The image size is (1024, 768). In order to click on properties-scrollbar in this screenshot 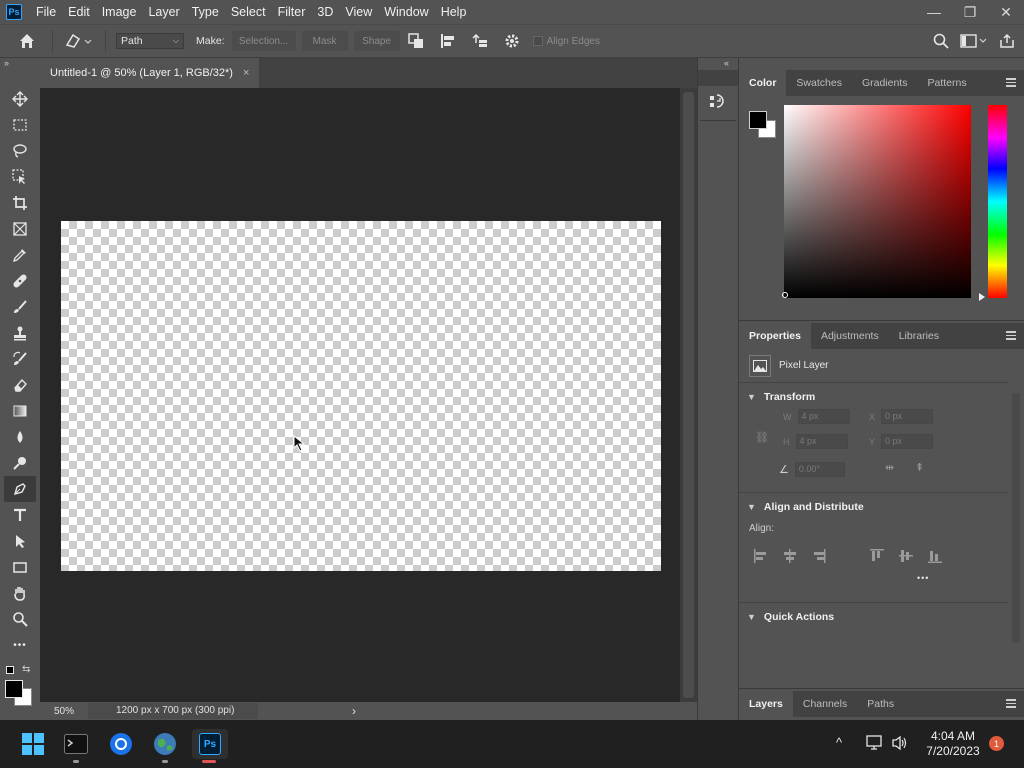, I will do `click(1016, 522)`.